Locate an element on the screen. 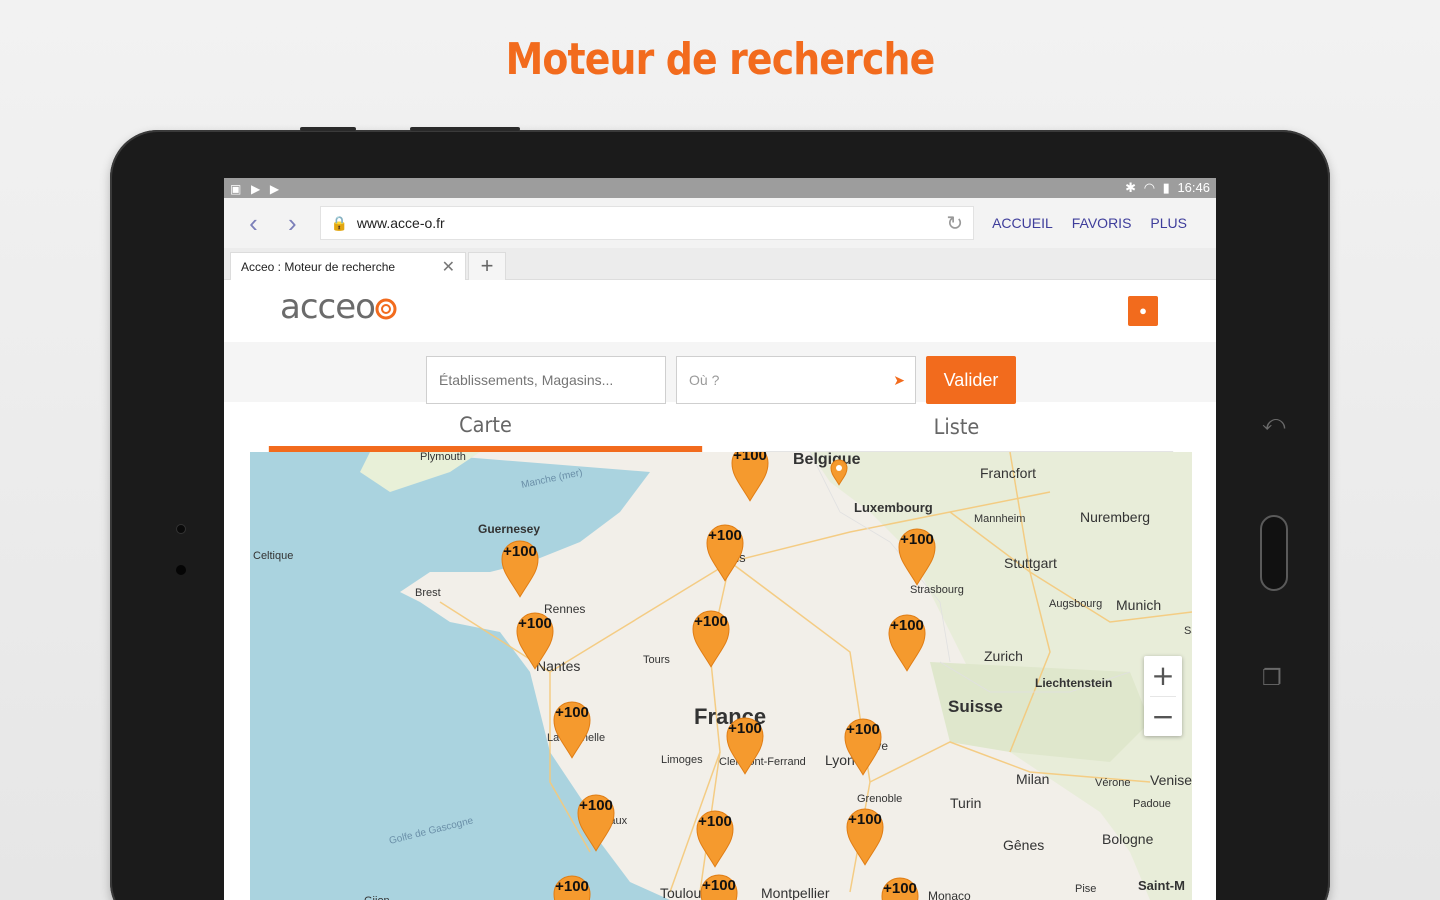 This screenshot has height=900, width=1440. search-bar: Où ? ➤ Valider is located at coordinates (720, 373).